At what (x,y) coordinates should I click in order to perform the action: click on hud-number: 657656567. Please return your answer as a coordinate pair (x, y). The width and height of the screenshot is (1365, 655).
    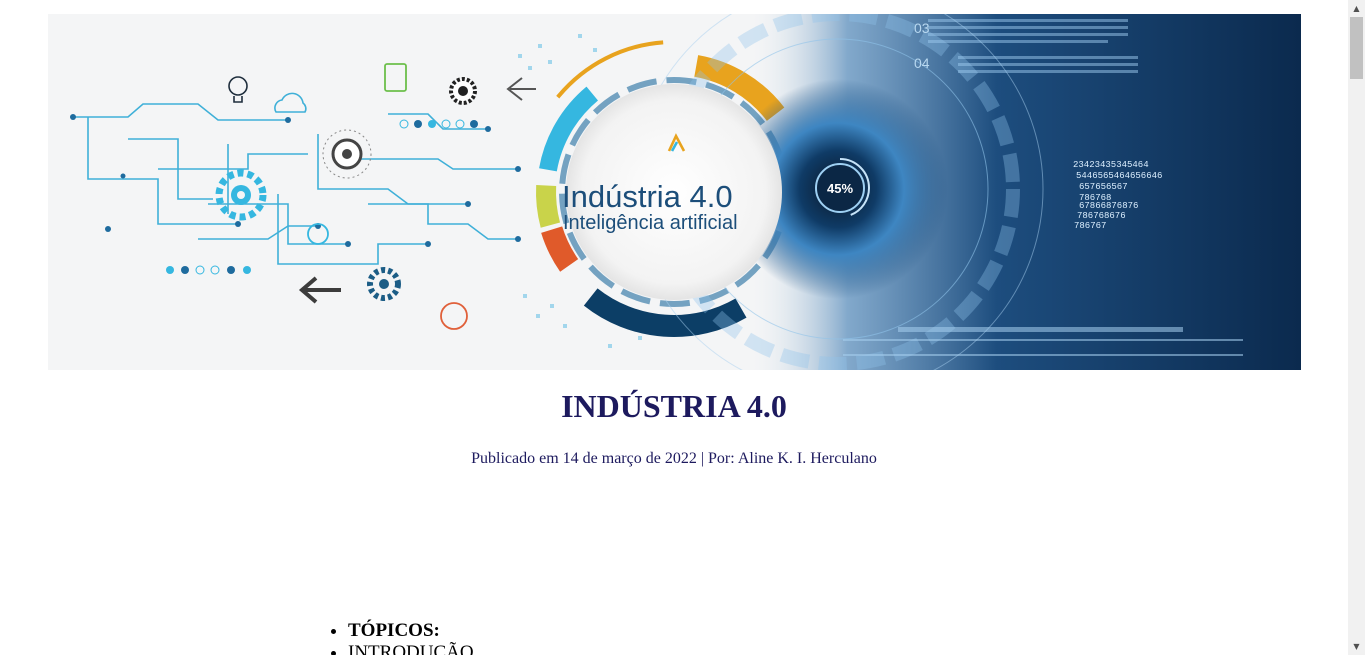
    Looking at the image, I should click on (1103, 187).